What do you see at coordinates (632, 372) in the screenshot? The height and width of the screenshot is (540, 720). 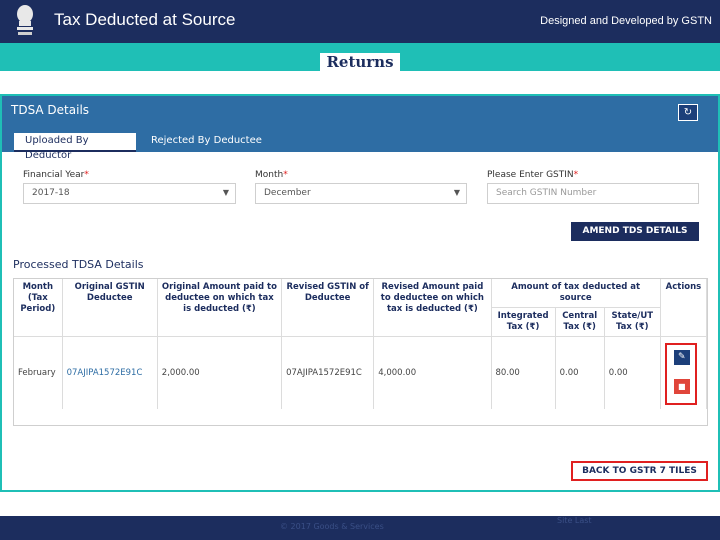 I see `cell-state-tax: 0.00` at bounding box center [632, 372].